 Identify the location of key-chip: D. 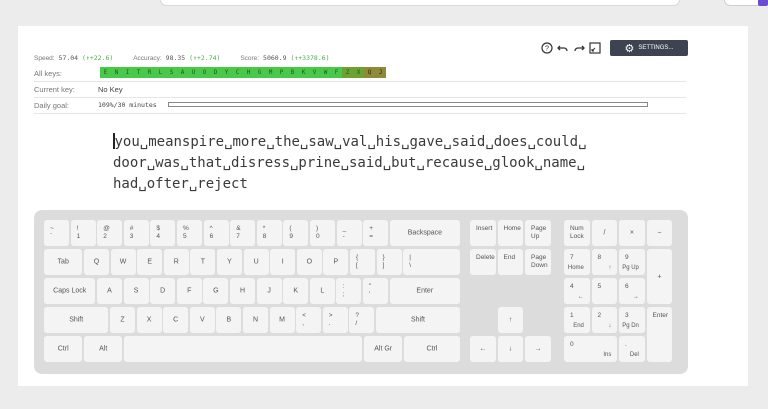
(215, 72).